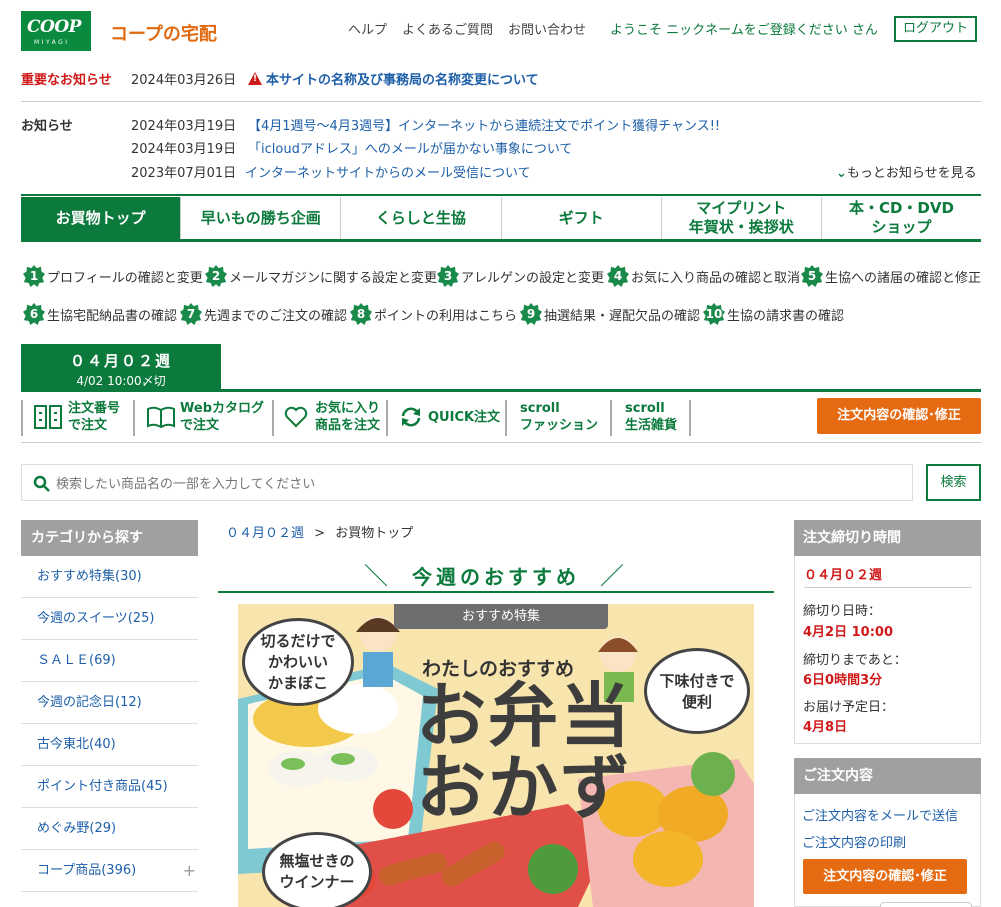 This screenshot has width=1001, height=907. Describe the element at coordinates (926, 904) in the screenshot. I see `page-top-button` at that location.